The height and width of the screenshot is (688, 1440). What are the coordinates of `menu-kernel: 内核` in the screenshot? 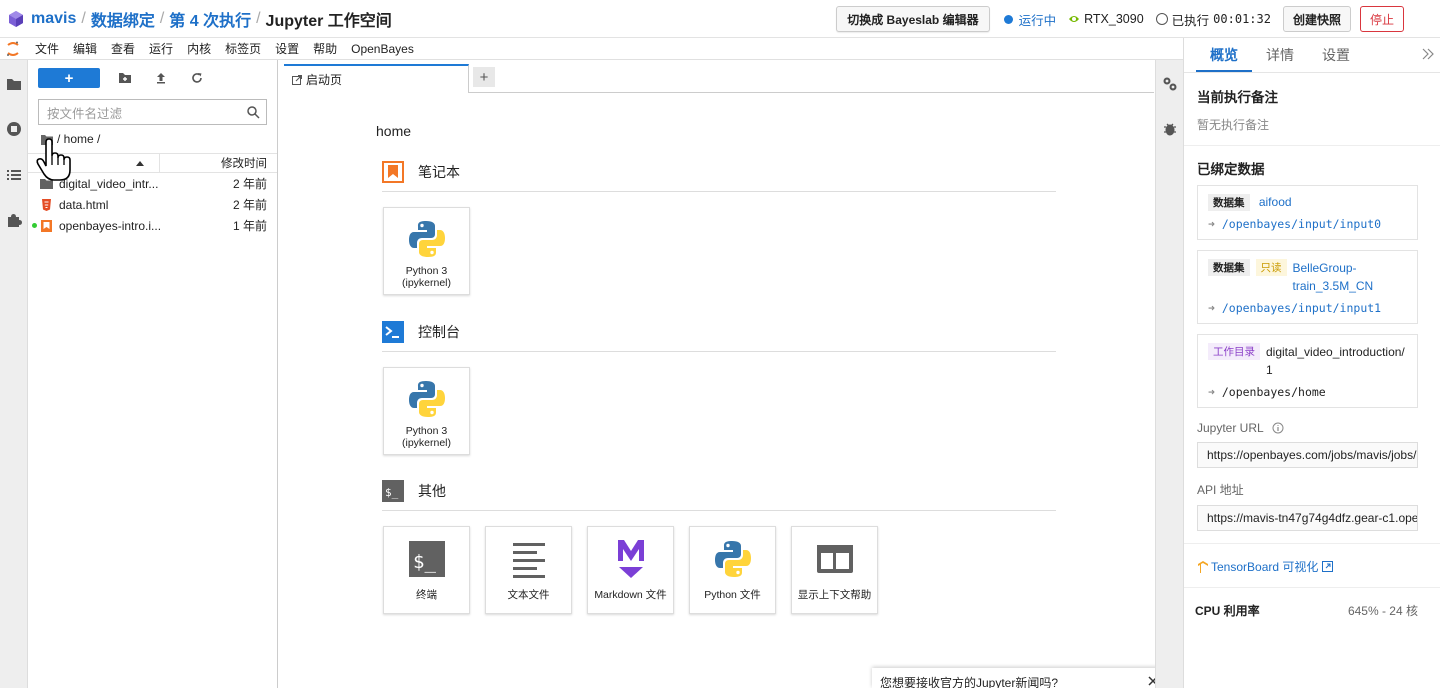 It's located at (199, 48).